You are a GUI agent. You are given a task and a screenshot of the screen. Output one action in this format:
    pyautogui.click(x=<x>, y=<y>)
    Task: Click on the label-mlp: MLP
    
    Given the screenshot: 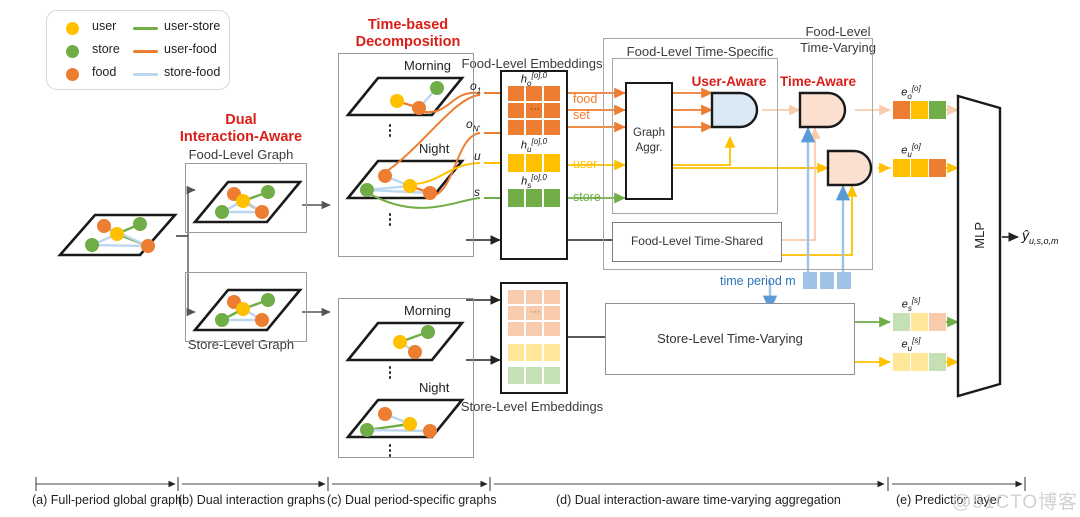 What is the action you would take?
    pyautogui.click(x=979, y=235)
    